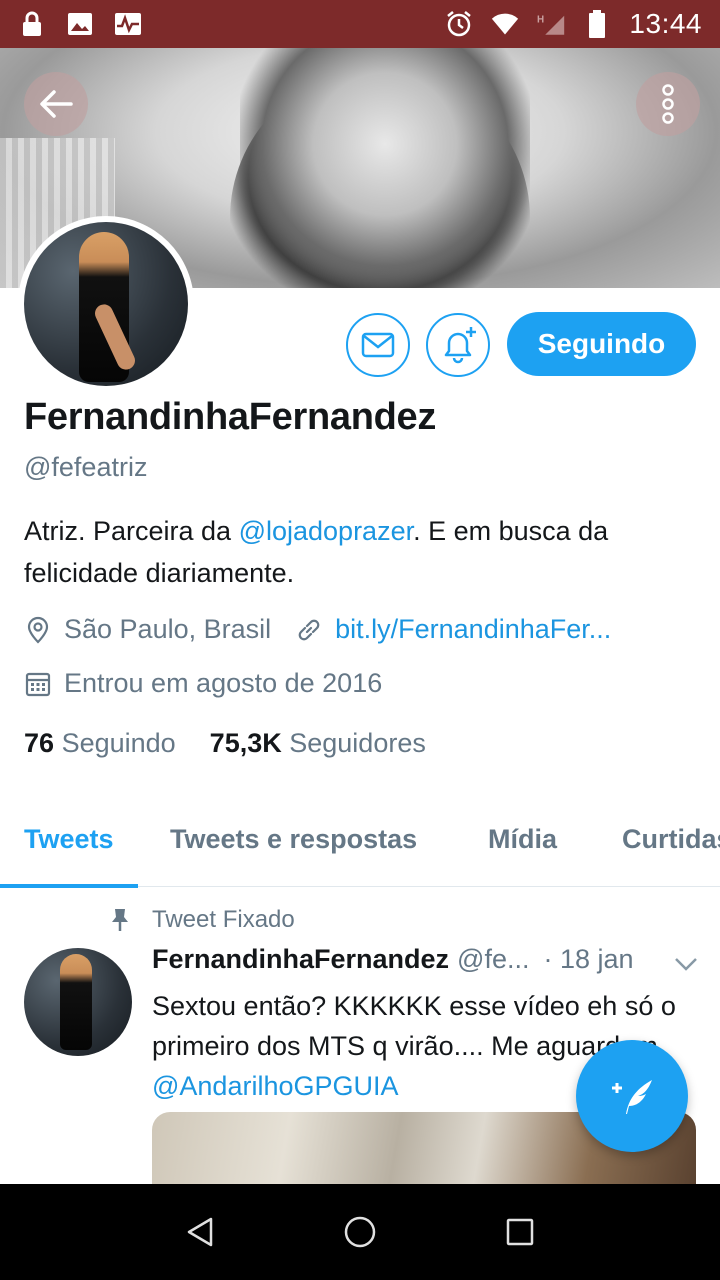 This screenshot has height=1280, width=720. I want to click on profile-display-name: FernandinhaFernandez, so click(230, 417).